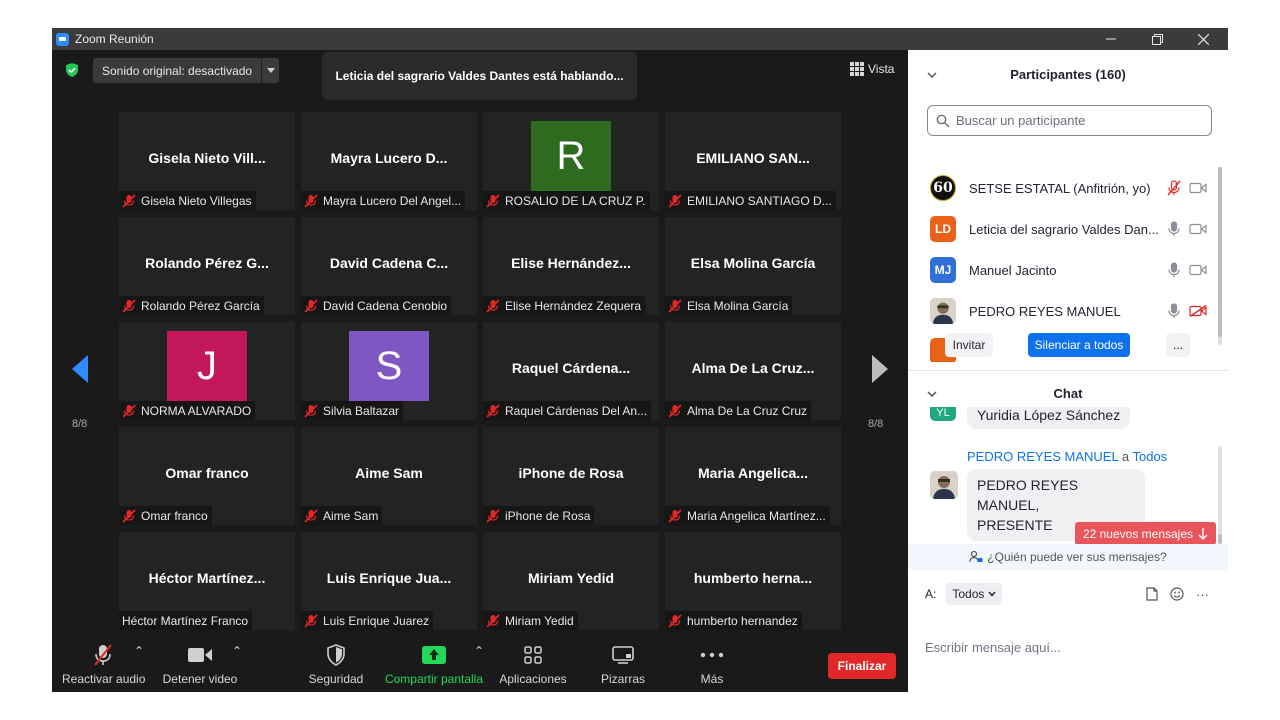 The height and width of the screenshot is (720, 1280). Describe the element at coordinates (753, 371) in the screenshot. I see `video-tile: Alma De La Cruz... Alma De La Cruz Cruz` at that location.